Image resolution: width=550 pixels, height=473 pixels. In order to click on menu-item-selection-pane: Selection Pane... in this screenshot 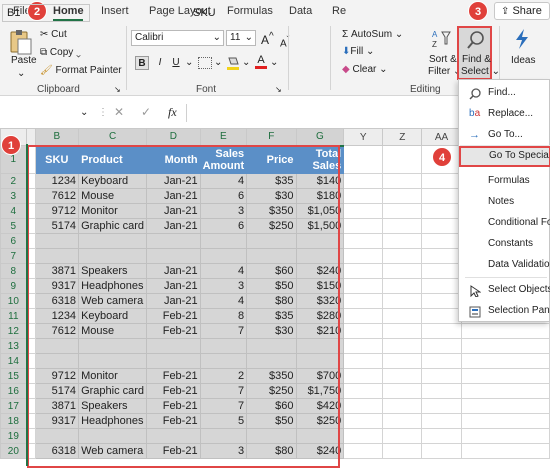, I will do `click(504, 310)`.